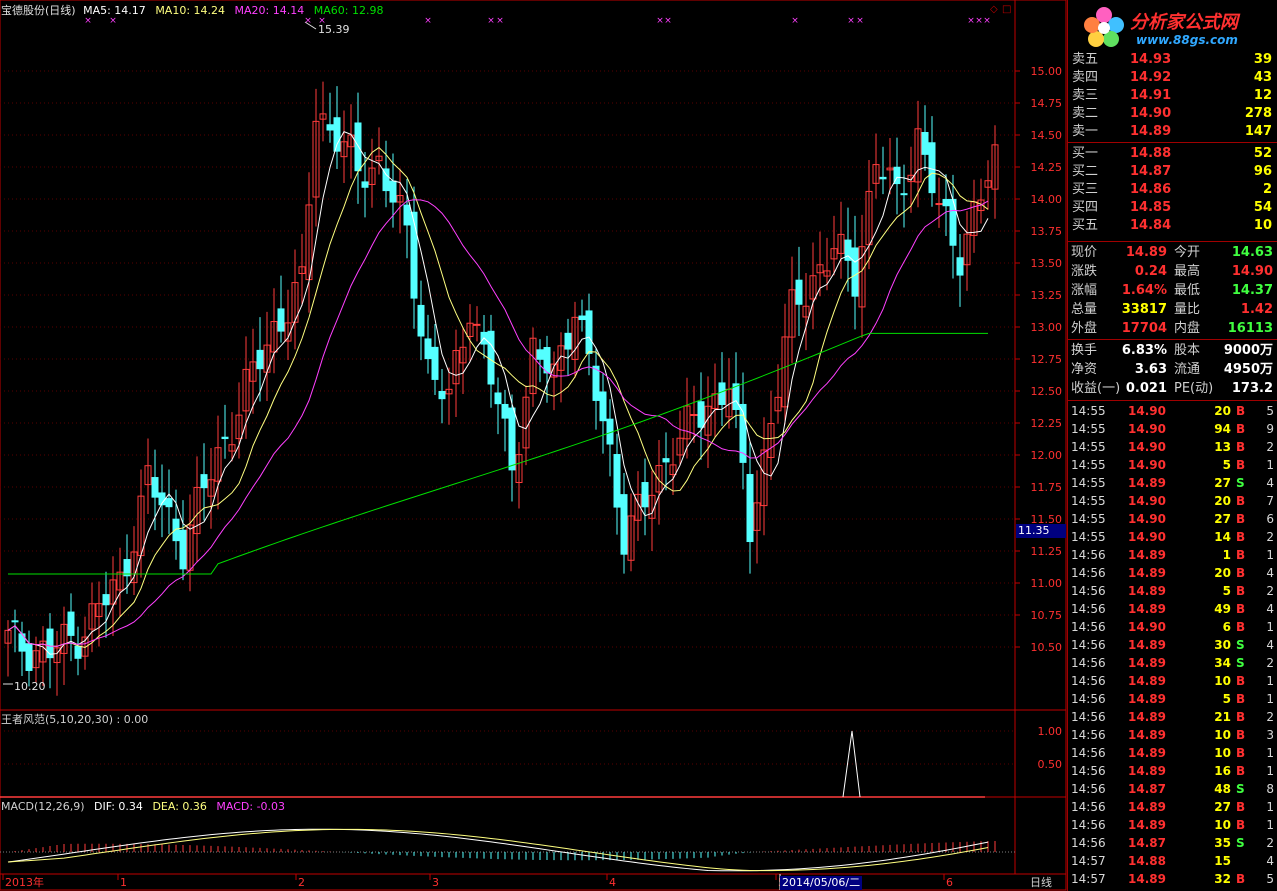 This screenshot has height=891, width=1277. What do you see at coordinates (1151, 207) in the screenshot?
I see `orderbook-price: 14.85` at bounding box center [1151, 207].